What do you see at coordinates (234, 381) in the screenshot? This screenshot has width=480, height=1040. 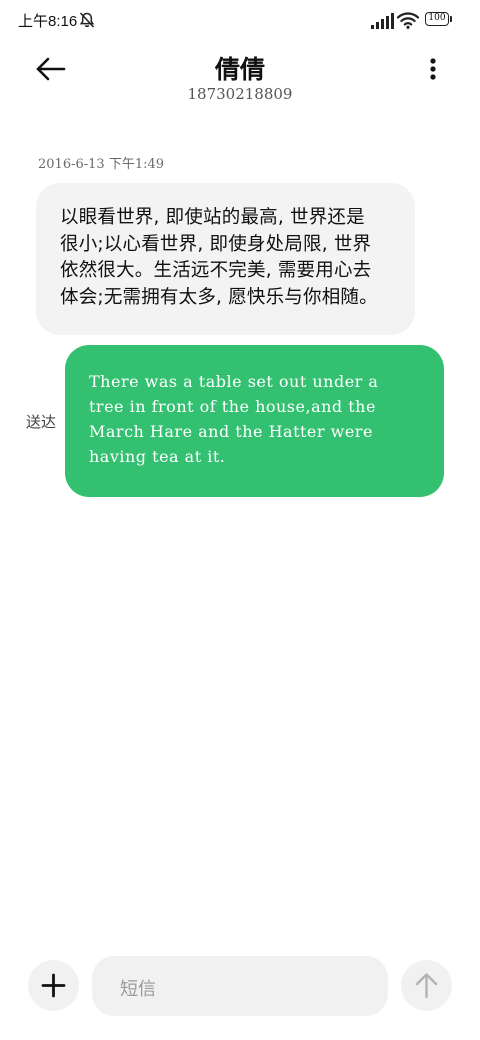 I see `outgoing-line: There was a table set out under a` at bounding box center [234, 381].